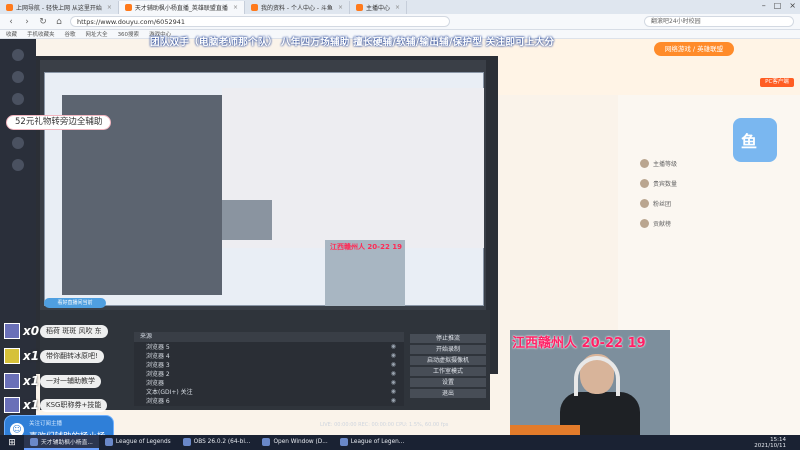 The width and height of the screenshot is (800, 450). I want to click on nested-cam, so click(247, 220).